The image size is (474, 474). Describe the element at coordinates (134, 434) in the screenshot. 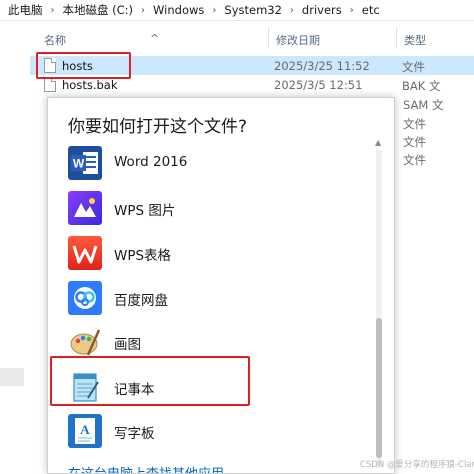

I see `app-label: 写字板` at that location.